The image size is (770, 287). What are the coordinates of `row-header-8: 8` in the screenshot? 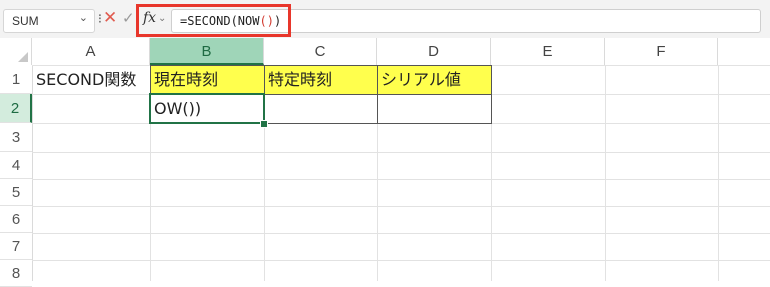 It's located at (16, 273).